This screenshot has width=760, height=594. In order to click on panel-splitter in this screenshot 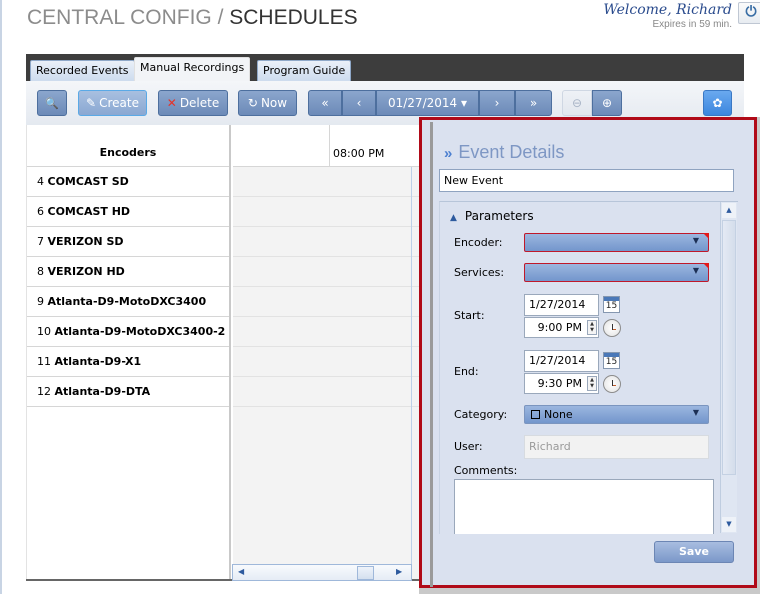, I will do `click(431, 354)`.